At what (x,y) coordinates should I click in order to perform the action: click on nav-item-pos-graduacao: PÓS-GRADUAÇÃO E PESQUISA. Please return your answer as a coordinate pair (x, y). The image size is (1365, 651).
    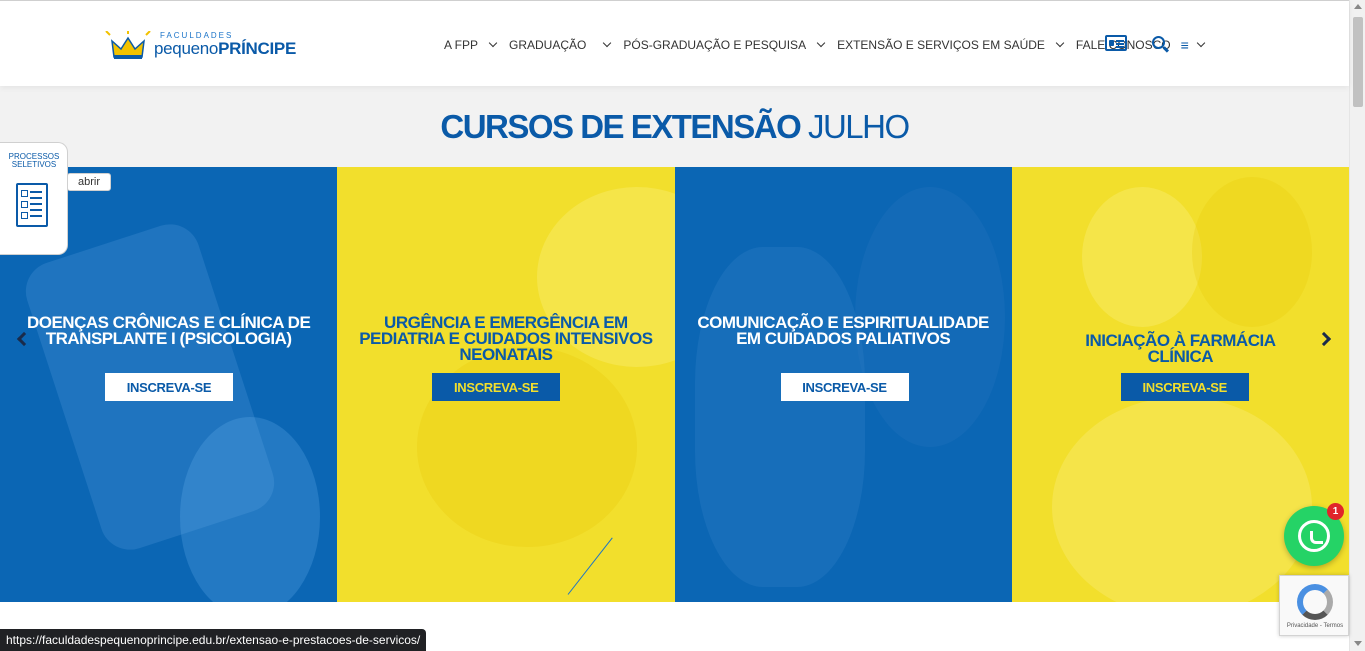
    Looking at the image, I should click on (724, 45).